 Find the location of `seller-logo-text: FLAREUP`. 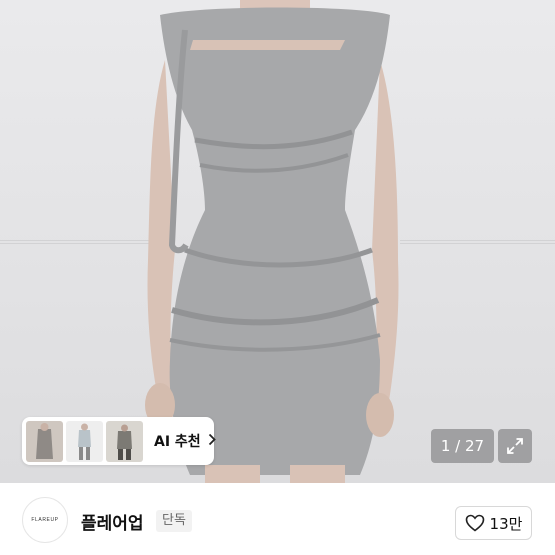

seller-logo-text: FLAREUP is located at coordinates (45, 520).